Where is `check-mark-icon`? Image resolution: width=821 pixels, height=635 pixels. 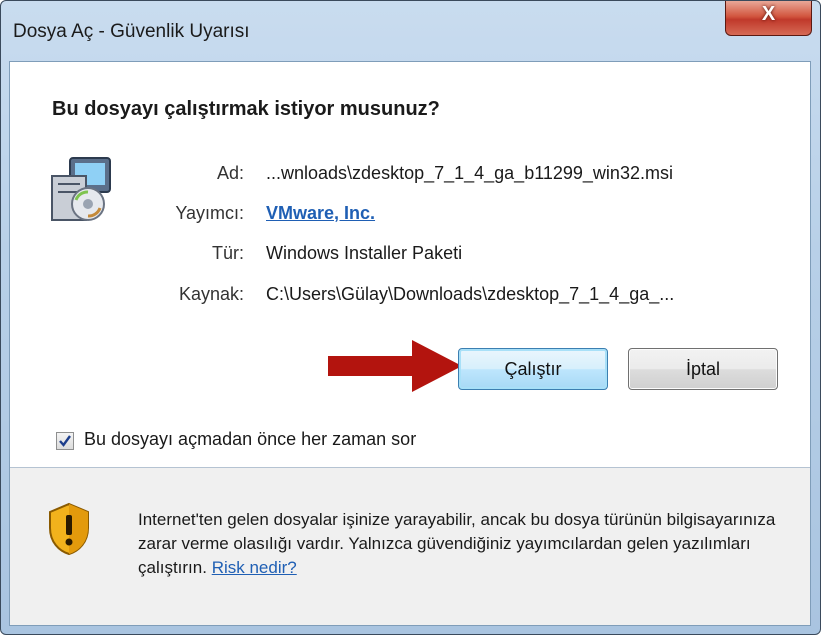
check-mark-icon is located at coordinates (65, 441).